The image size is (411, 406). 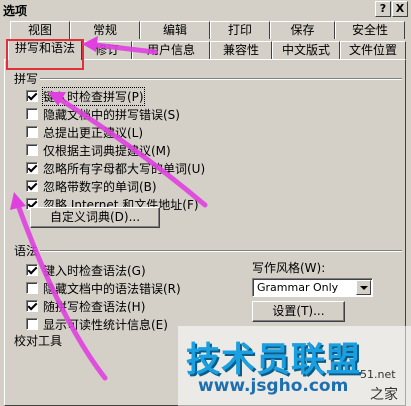 I want to click on writing-style-value: Grammar Only, so click(x=298, y=287).